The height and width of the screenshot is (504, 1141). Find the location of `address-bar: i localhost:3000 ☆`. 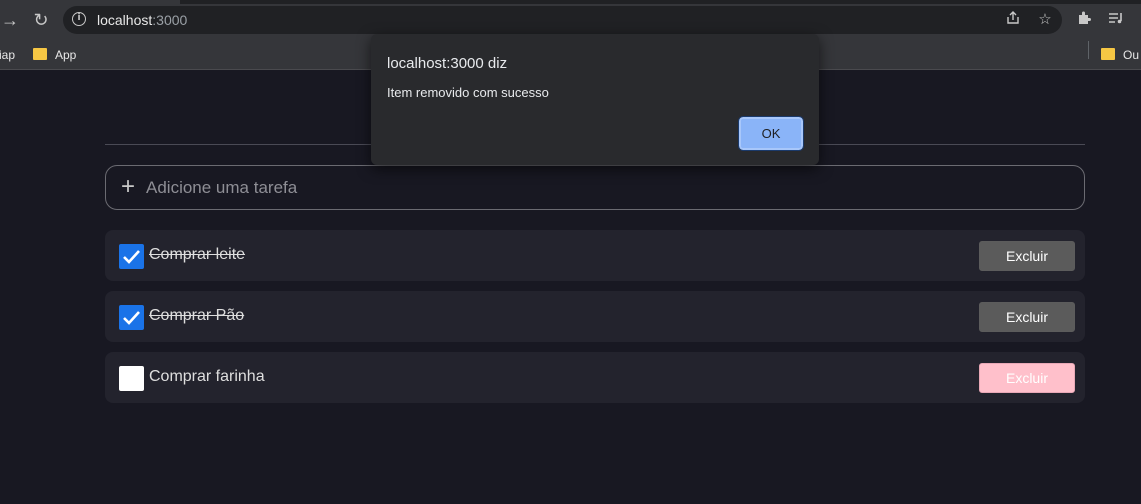

address-bar: i localhost:3000 ☆ is located at coordinates (562, 20).